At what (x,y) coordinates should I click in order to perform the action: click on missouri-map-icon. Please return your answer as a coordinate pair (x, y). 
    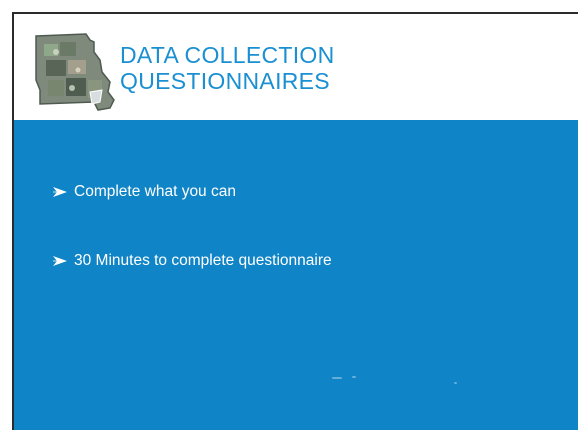
    Looking at the image, I should click on (75, 72).